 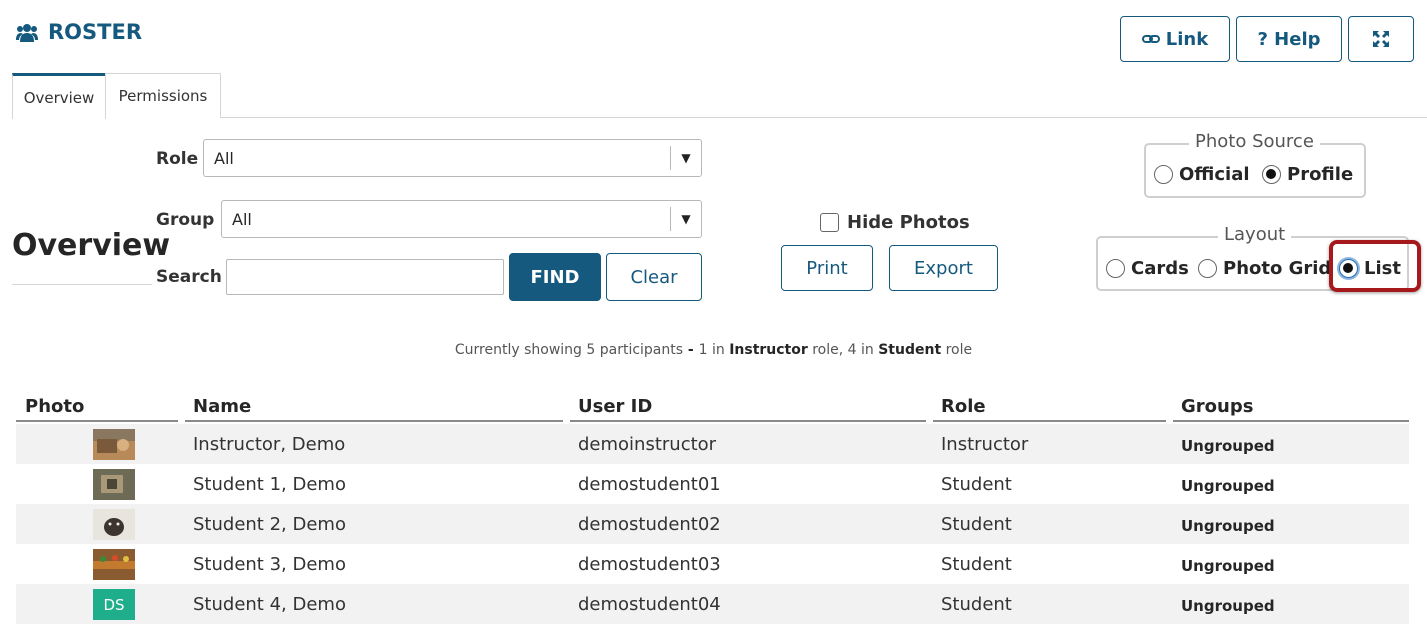 What do you see at coordinates (985, 444) in the screenshot?
I see `cell-role: Instructor` at bounding box center [985, 444].